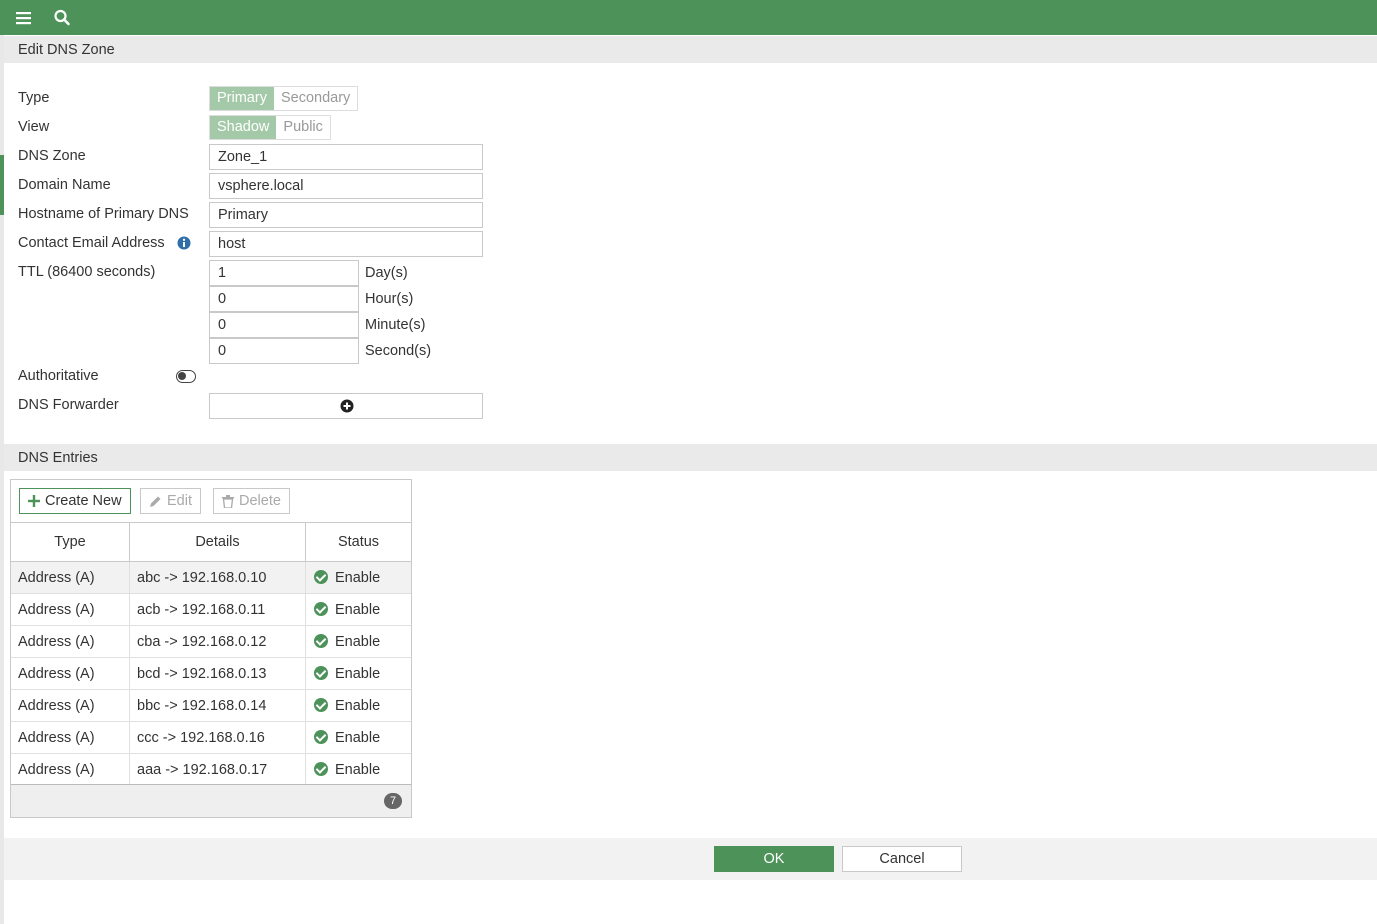  I want to click on dns-zone-label: DNS Zone, so click(52, 156).